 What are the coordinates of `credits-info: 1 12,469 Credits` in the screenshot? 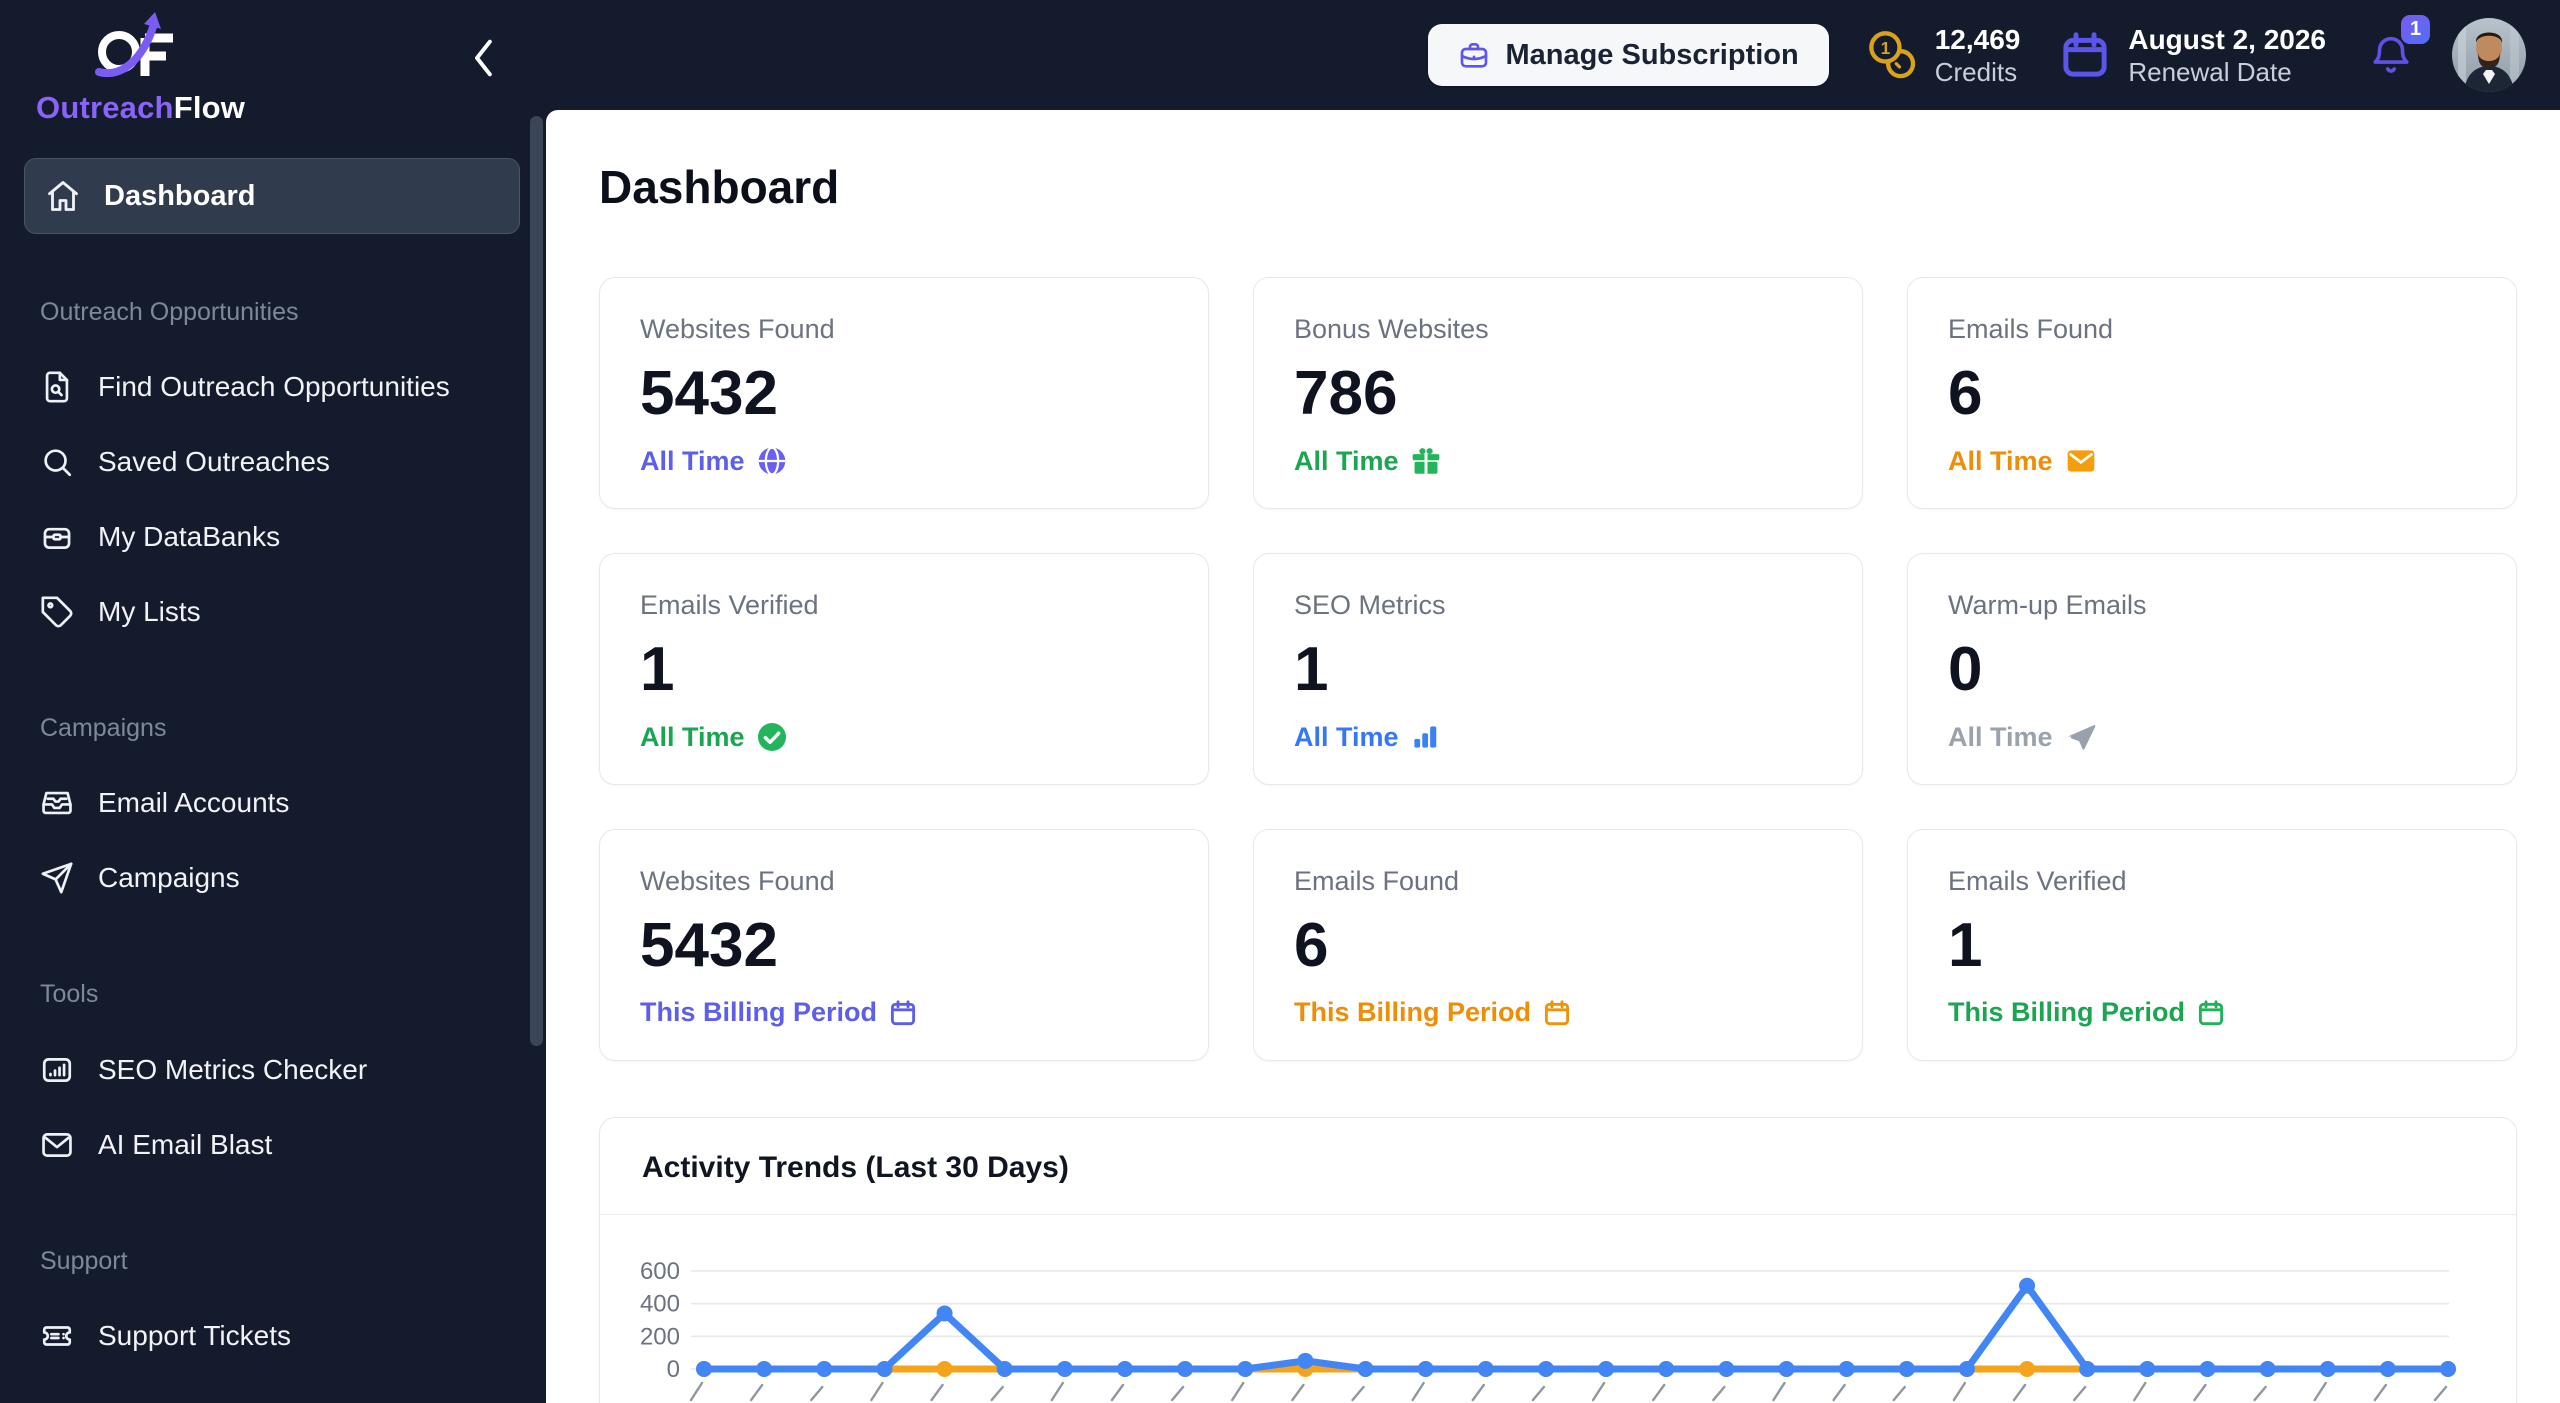 It's located at (1944, 55).